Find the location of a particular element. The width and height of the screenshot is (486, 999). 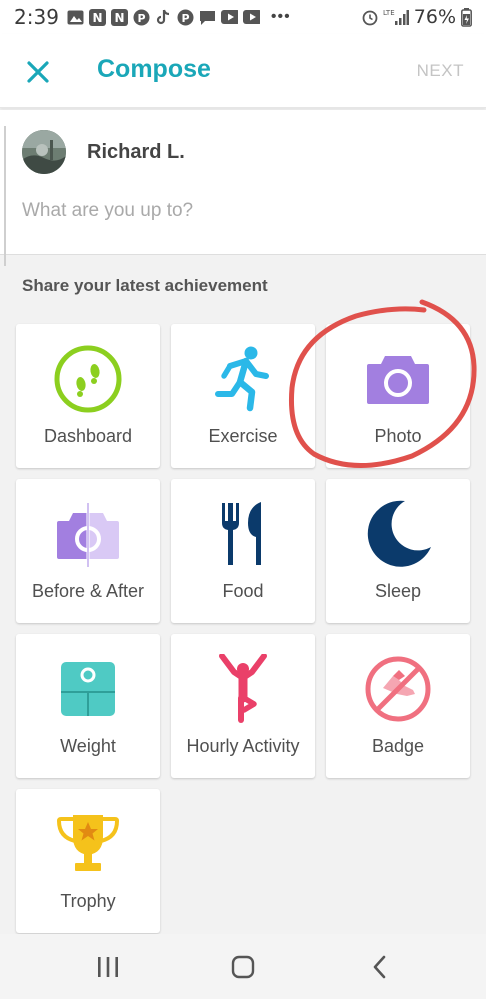

tile-exercise: Exercise is located at coordinates (243, 396).